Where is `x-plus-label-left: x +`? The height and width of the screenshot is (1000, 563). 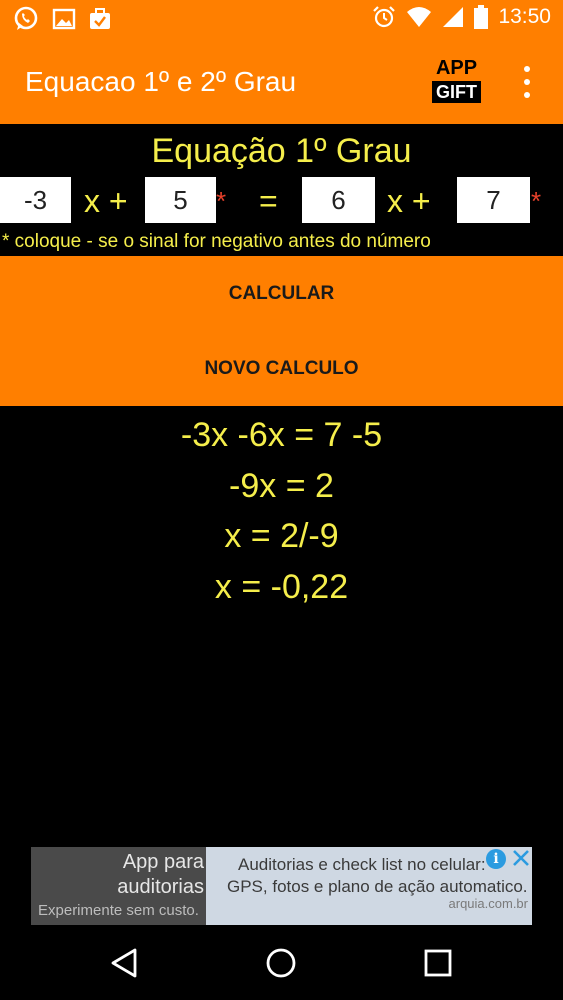
x-plus-label-left: x + is located at coordinates (106, 201).